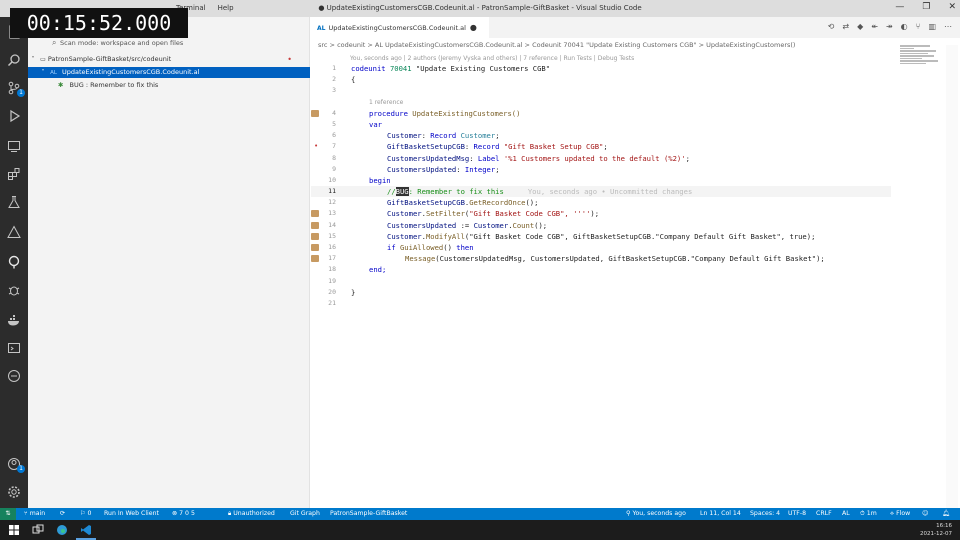 Image resolution: width=960 pixels, height=540 pixels. What do you see at coordinates (874, 26) in the screenshot?
I see `previous-change-icon: ↞` at bounding box center [874, 26].